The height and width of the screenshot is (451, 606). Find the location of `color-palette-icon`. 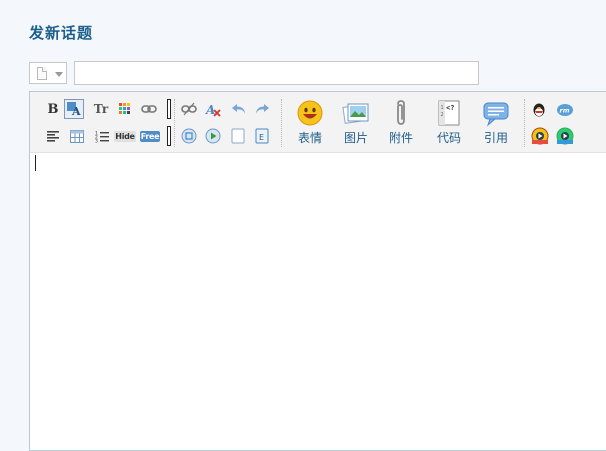

color-palette-icon is located at coordinates (124, 108).